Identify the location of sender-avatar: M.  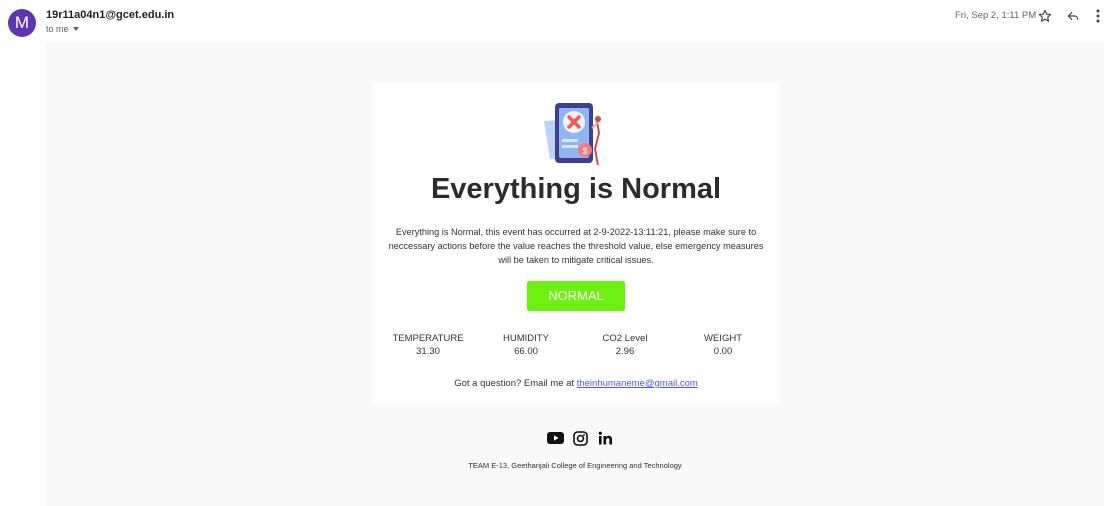
(22, 23).